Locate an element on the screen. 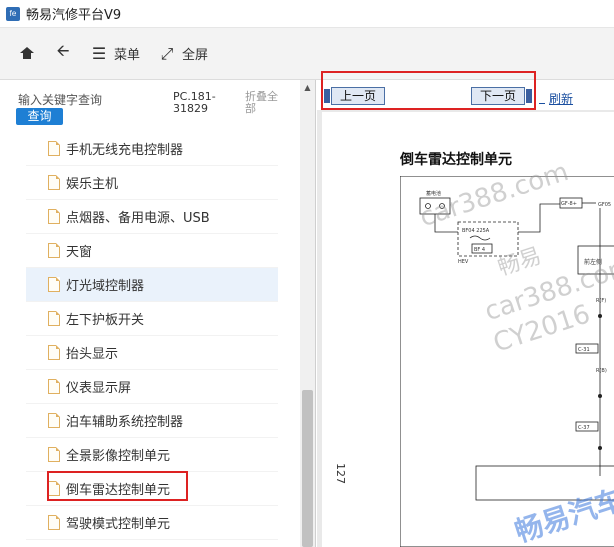 The image size is (614, 547). toolbar: 🡨 ☰ 菜单 ⤢ 全屏 is located at coordinates (307, 54).